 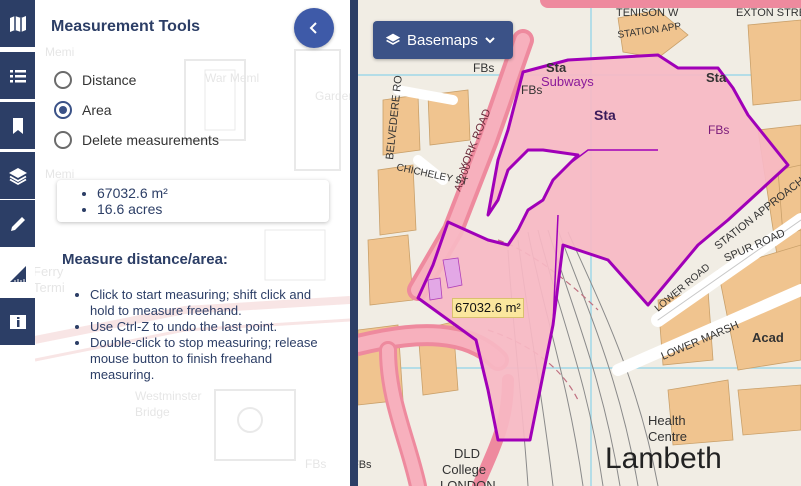 I want to click on map-label: TENISON W, so click(x=647, y=13).